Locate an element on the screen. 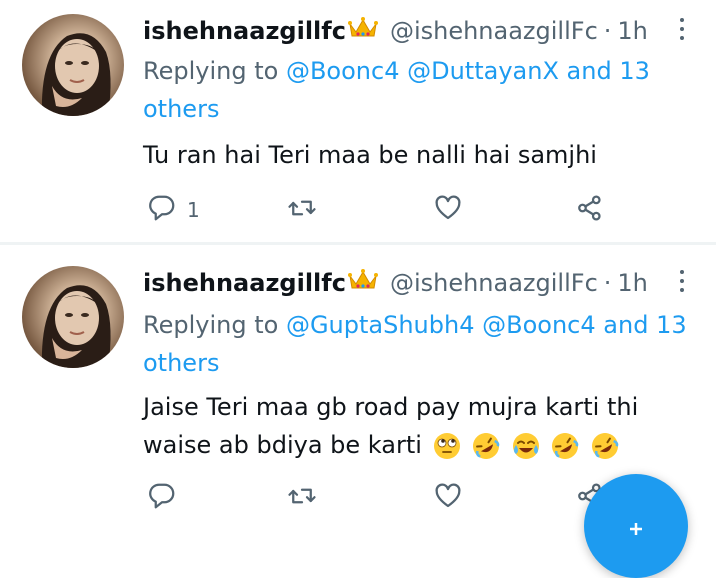 This screenshot has width=716, height=578. compose-icon is located at coordinates (636, 527).